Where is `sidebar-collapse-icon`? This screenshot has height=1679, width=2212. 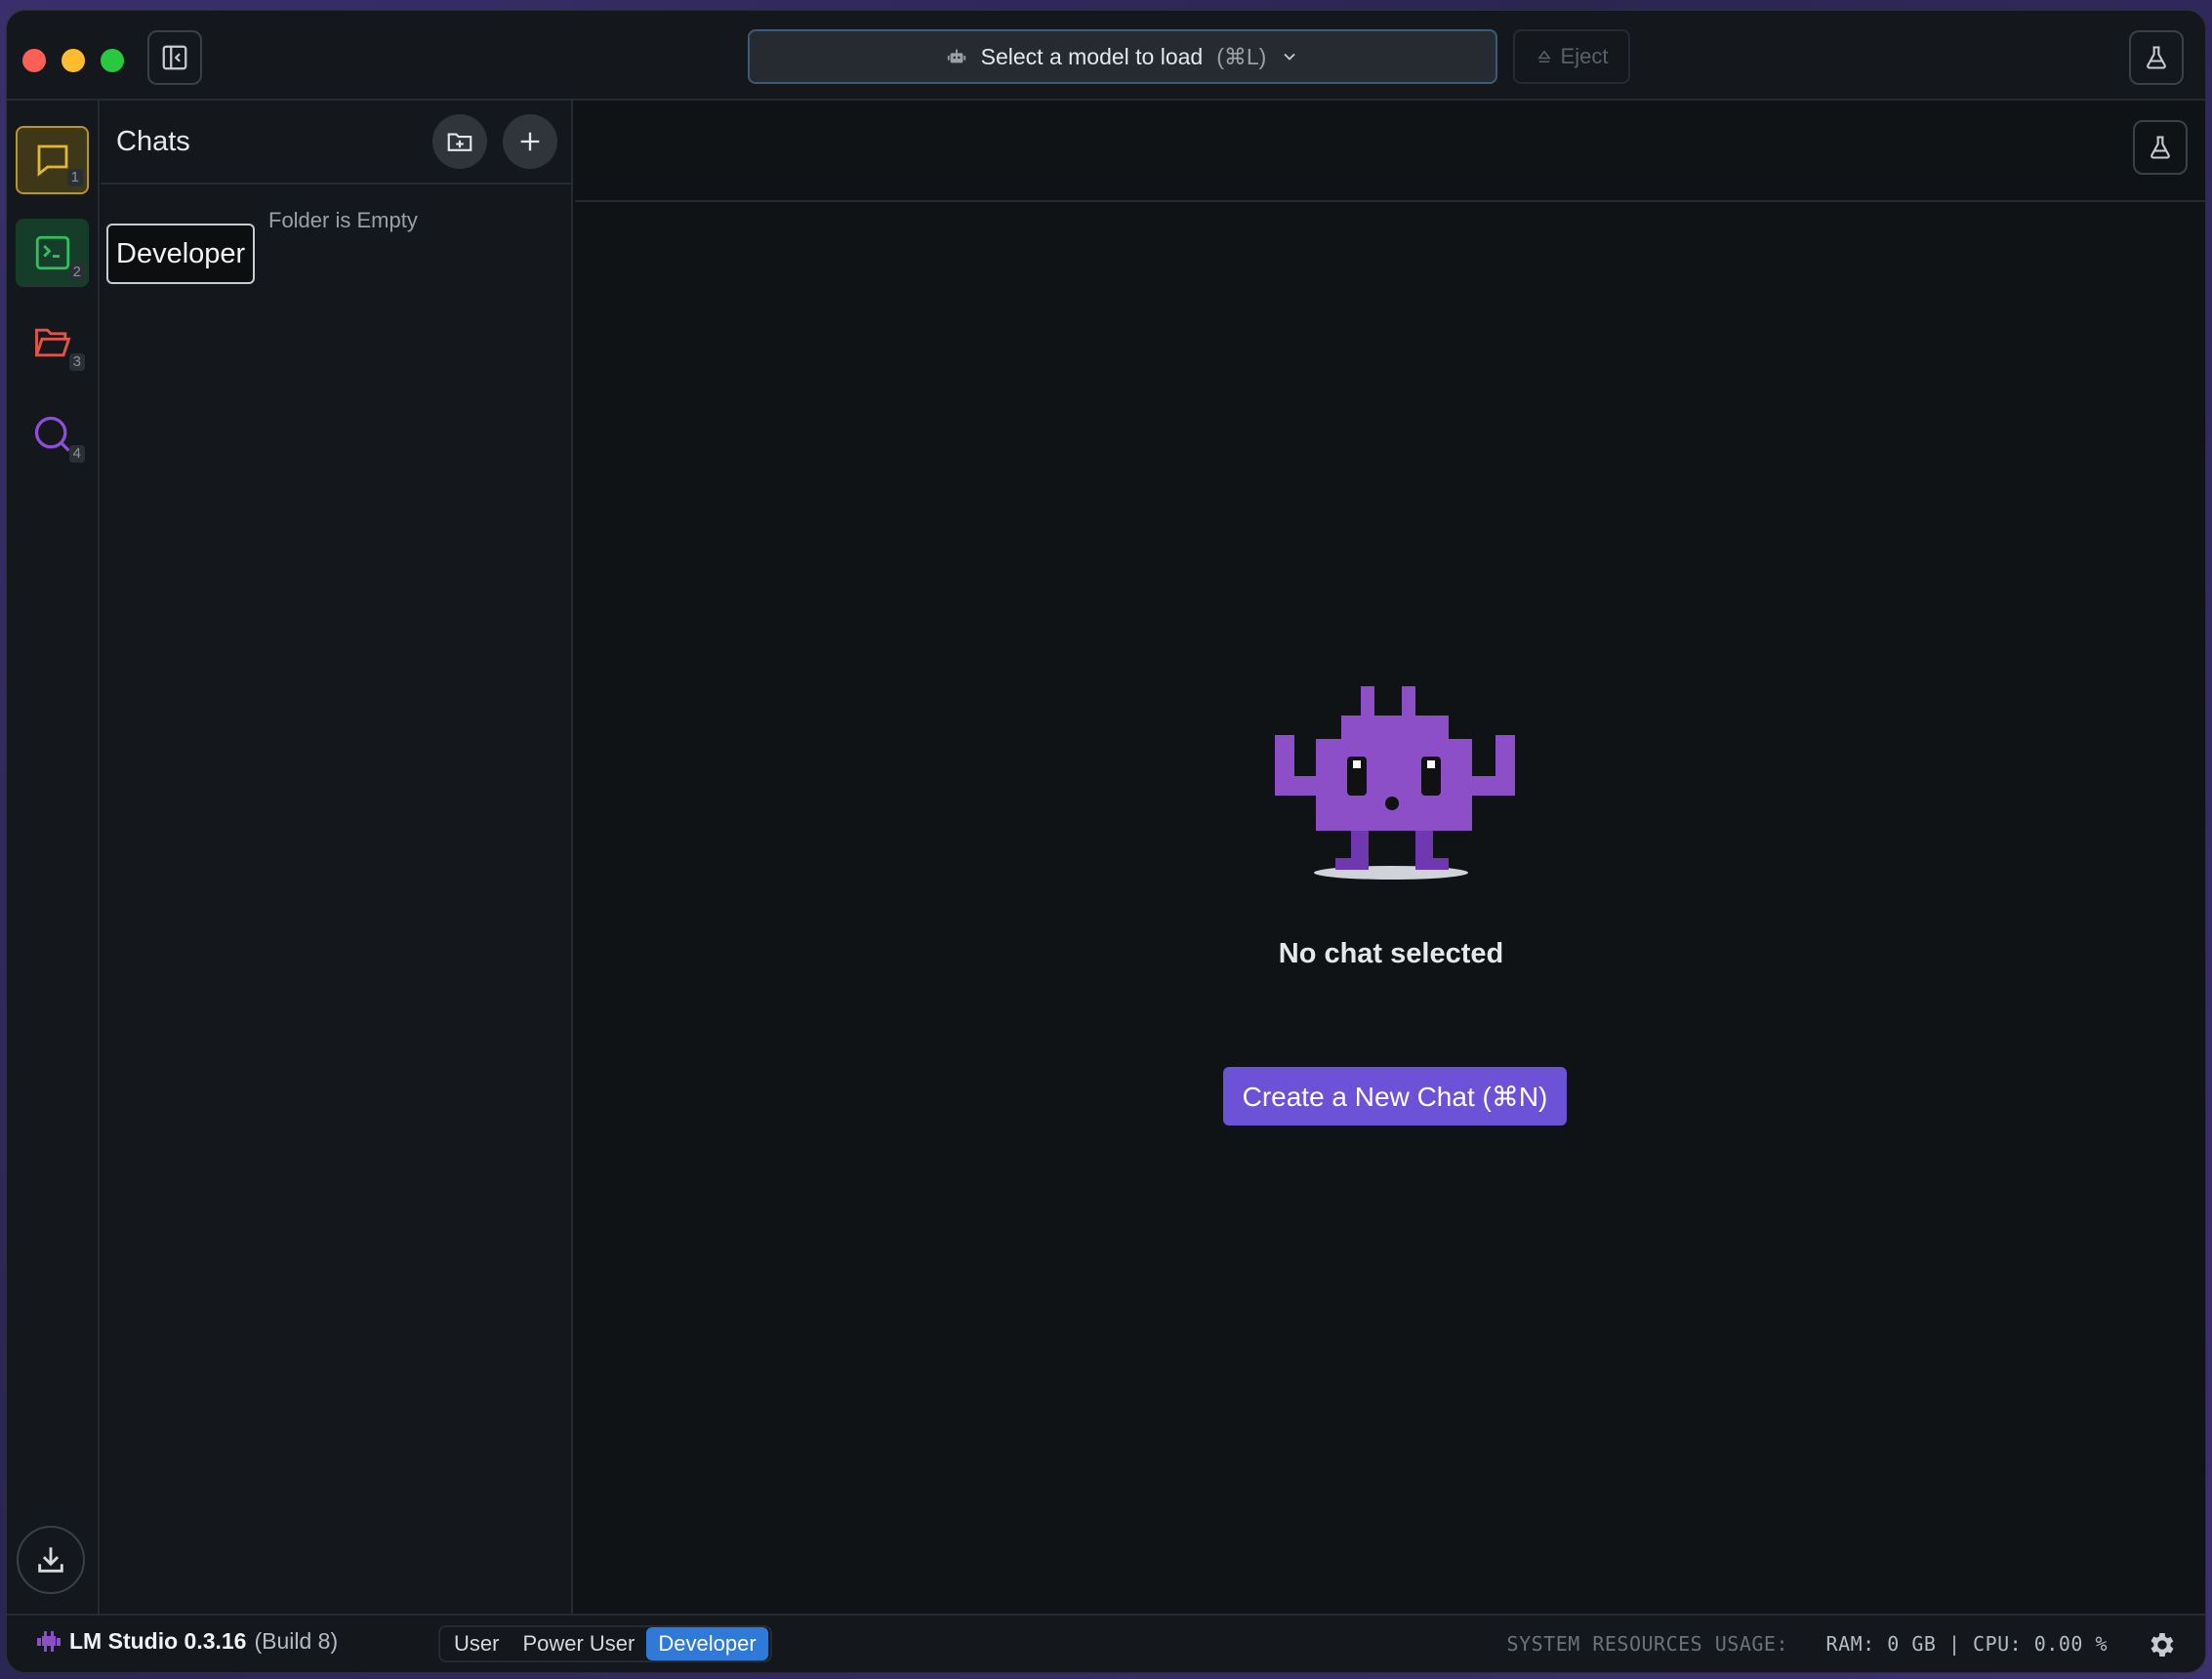 sidebar-collapse-icon is located at coordinates (174, 57).